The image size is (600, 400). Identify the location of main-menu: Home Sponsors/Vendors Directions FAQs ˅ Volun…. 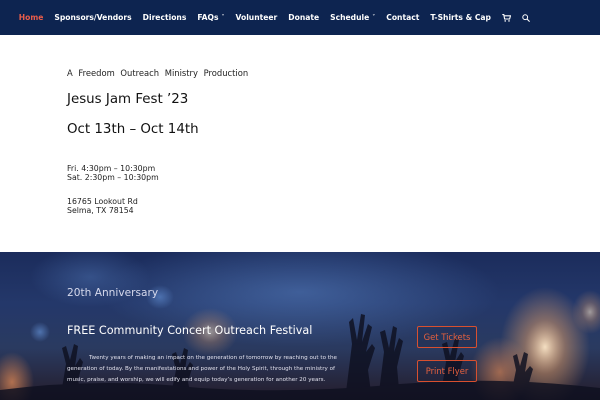
(249, 17).